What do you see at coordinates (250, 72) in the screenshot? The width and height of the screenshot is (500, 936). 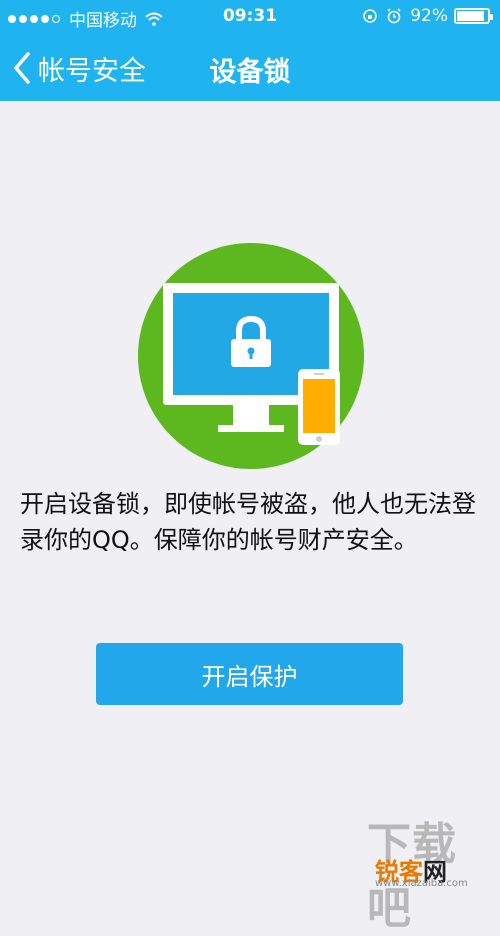 I see `page-title: 设备锁` at bounding box center [250, 72].